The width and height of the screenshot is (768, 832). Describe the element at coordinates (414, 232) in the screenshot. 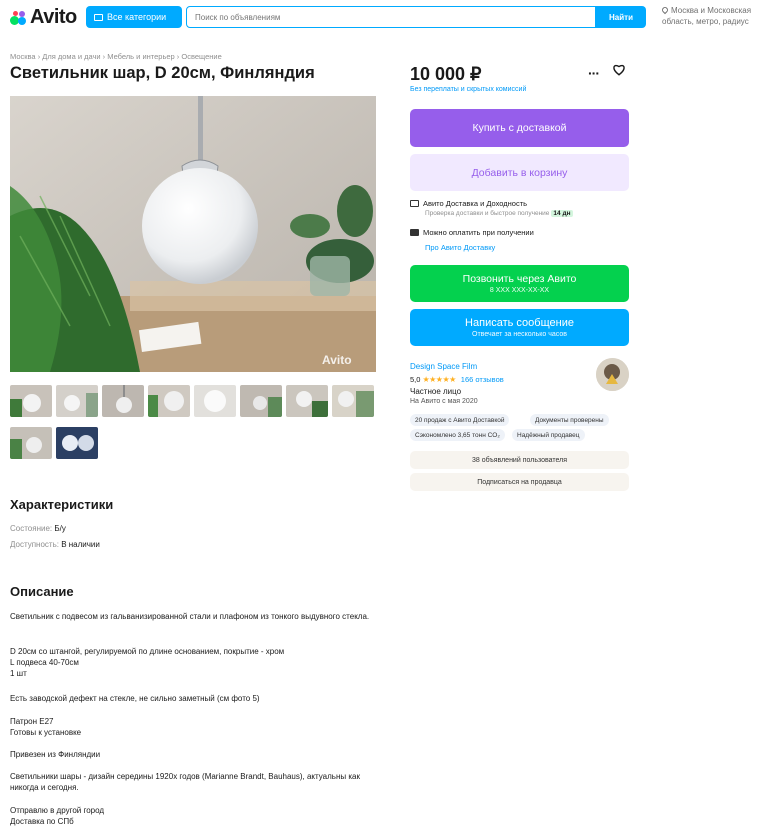

I see `card-icon` at that location.